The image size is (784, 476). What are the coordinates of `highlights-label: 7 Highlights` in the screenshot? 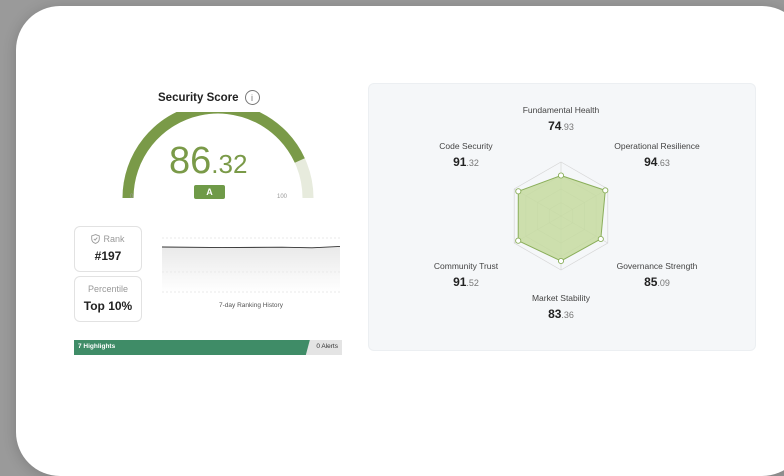 It's located at (97, 346).